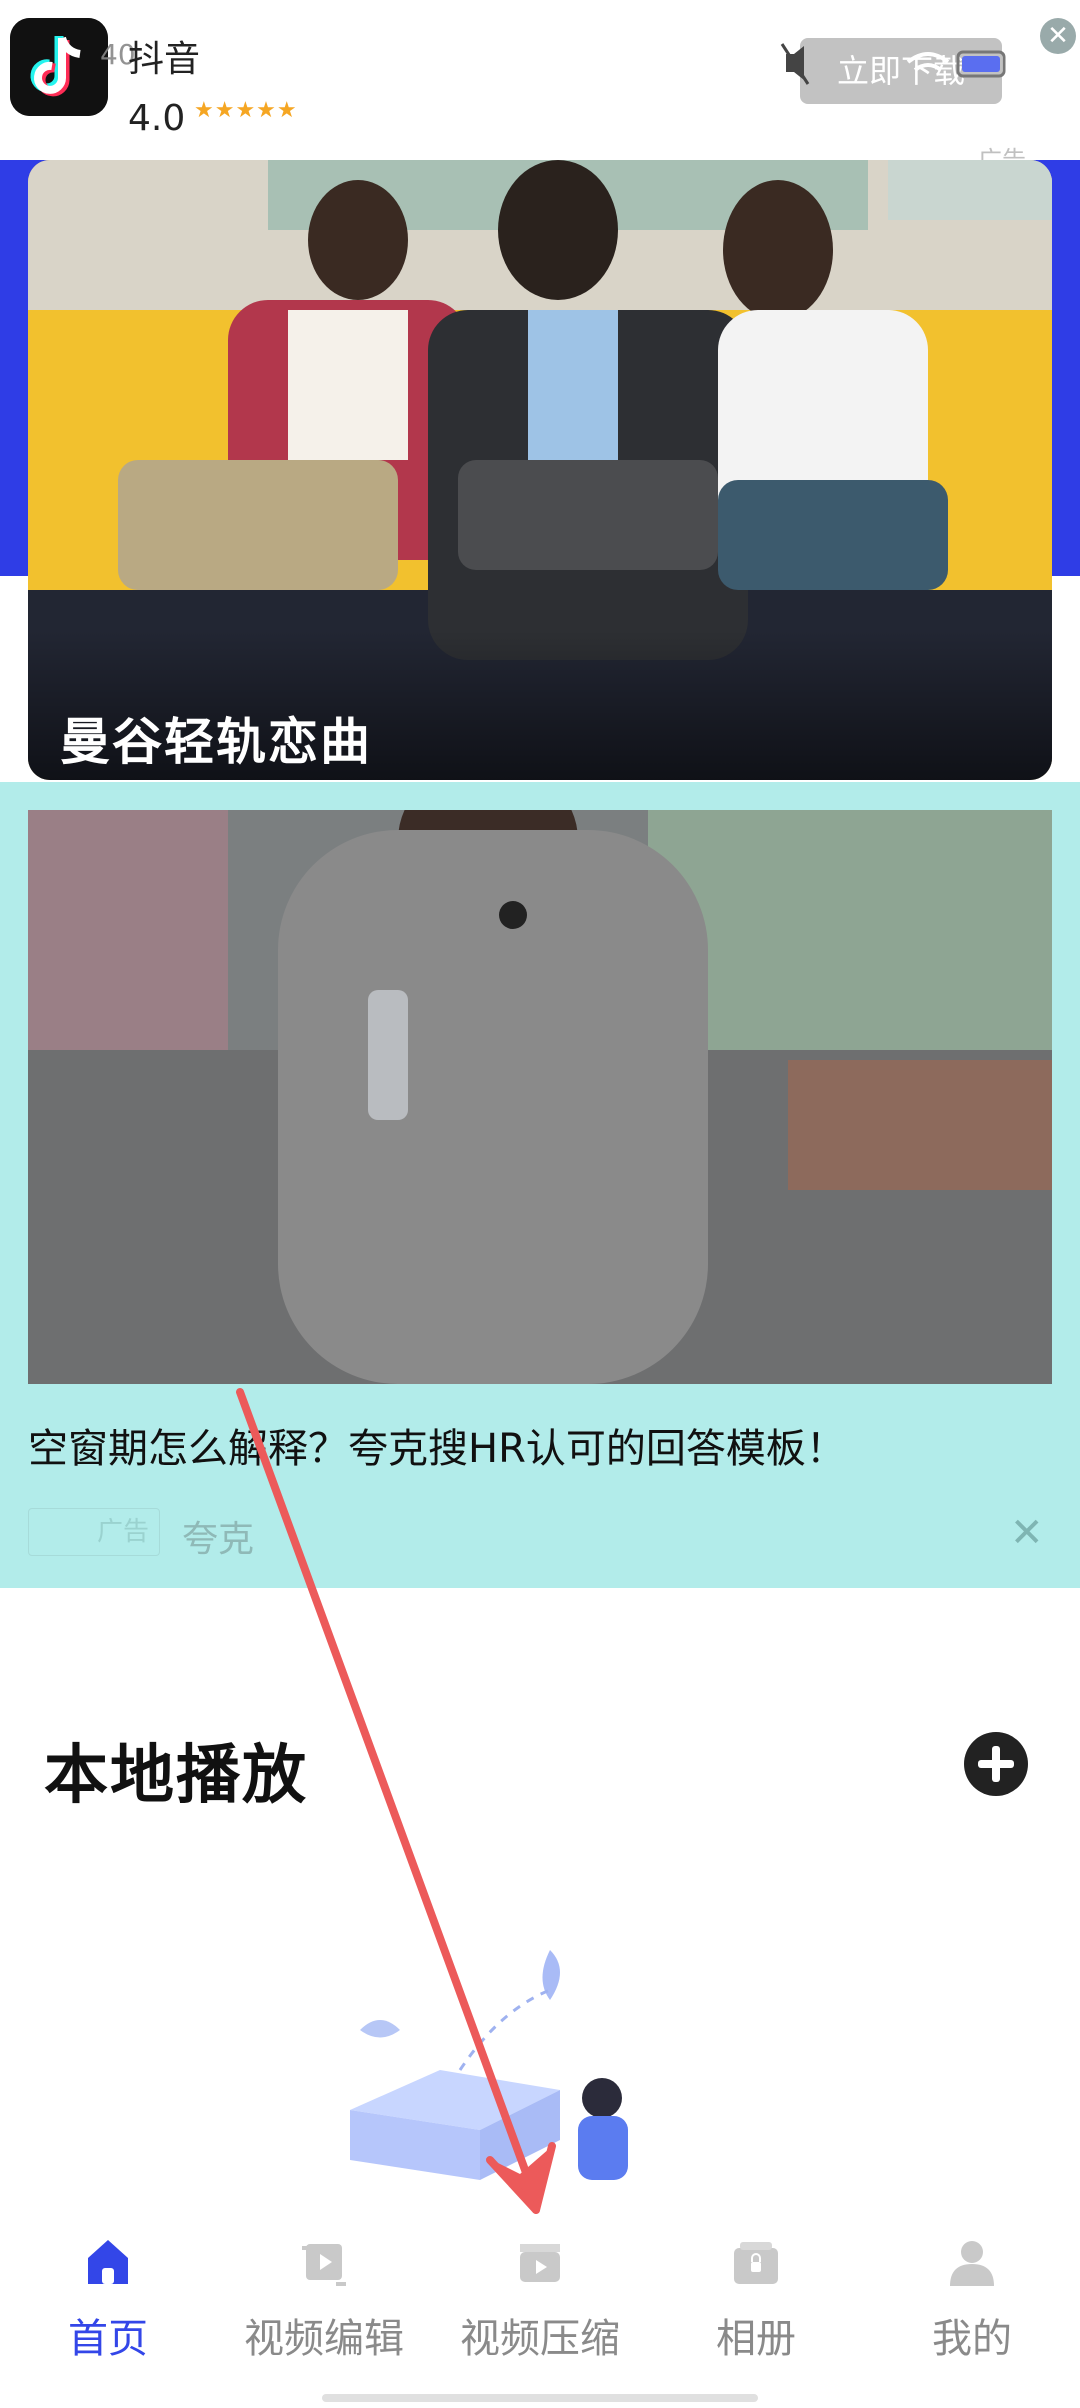  What do you see at coordinates (1058, 36) in the screenshot?
I see `ad-close-button: ✕` at bounding box center [1058, 36].